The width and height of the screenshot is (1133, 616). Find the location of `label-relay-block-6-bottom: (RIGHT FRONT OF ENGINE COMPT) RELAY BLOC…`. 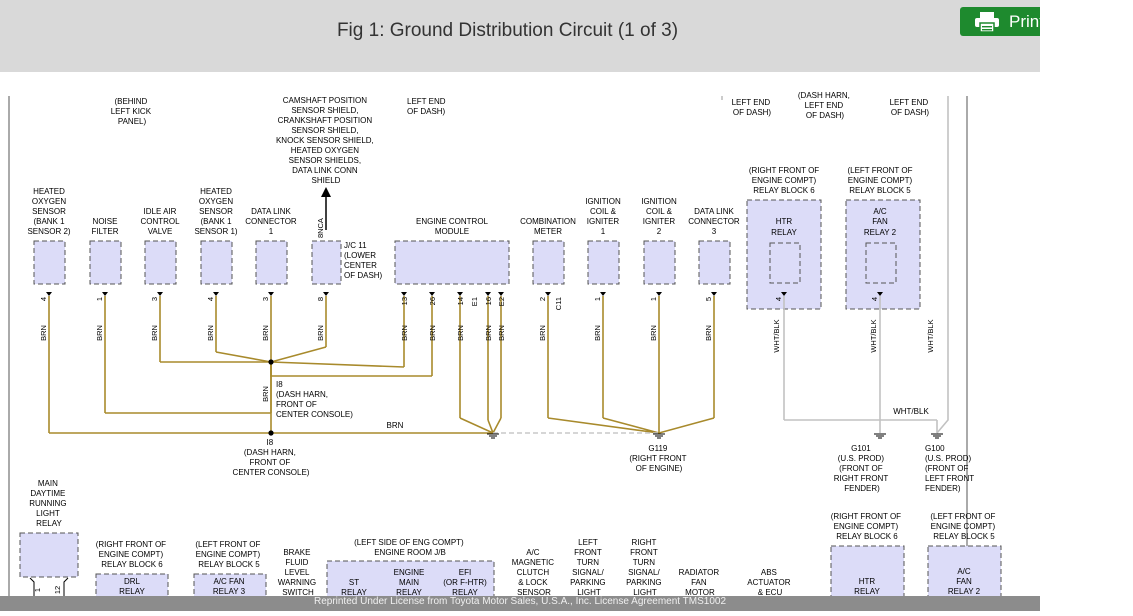

label-relay-block-6-bottom: (RIGHT FRONT OF ENGINE COMPT) RELAY BLOC… is located at coordinates (867, 526).